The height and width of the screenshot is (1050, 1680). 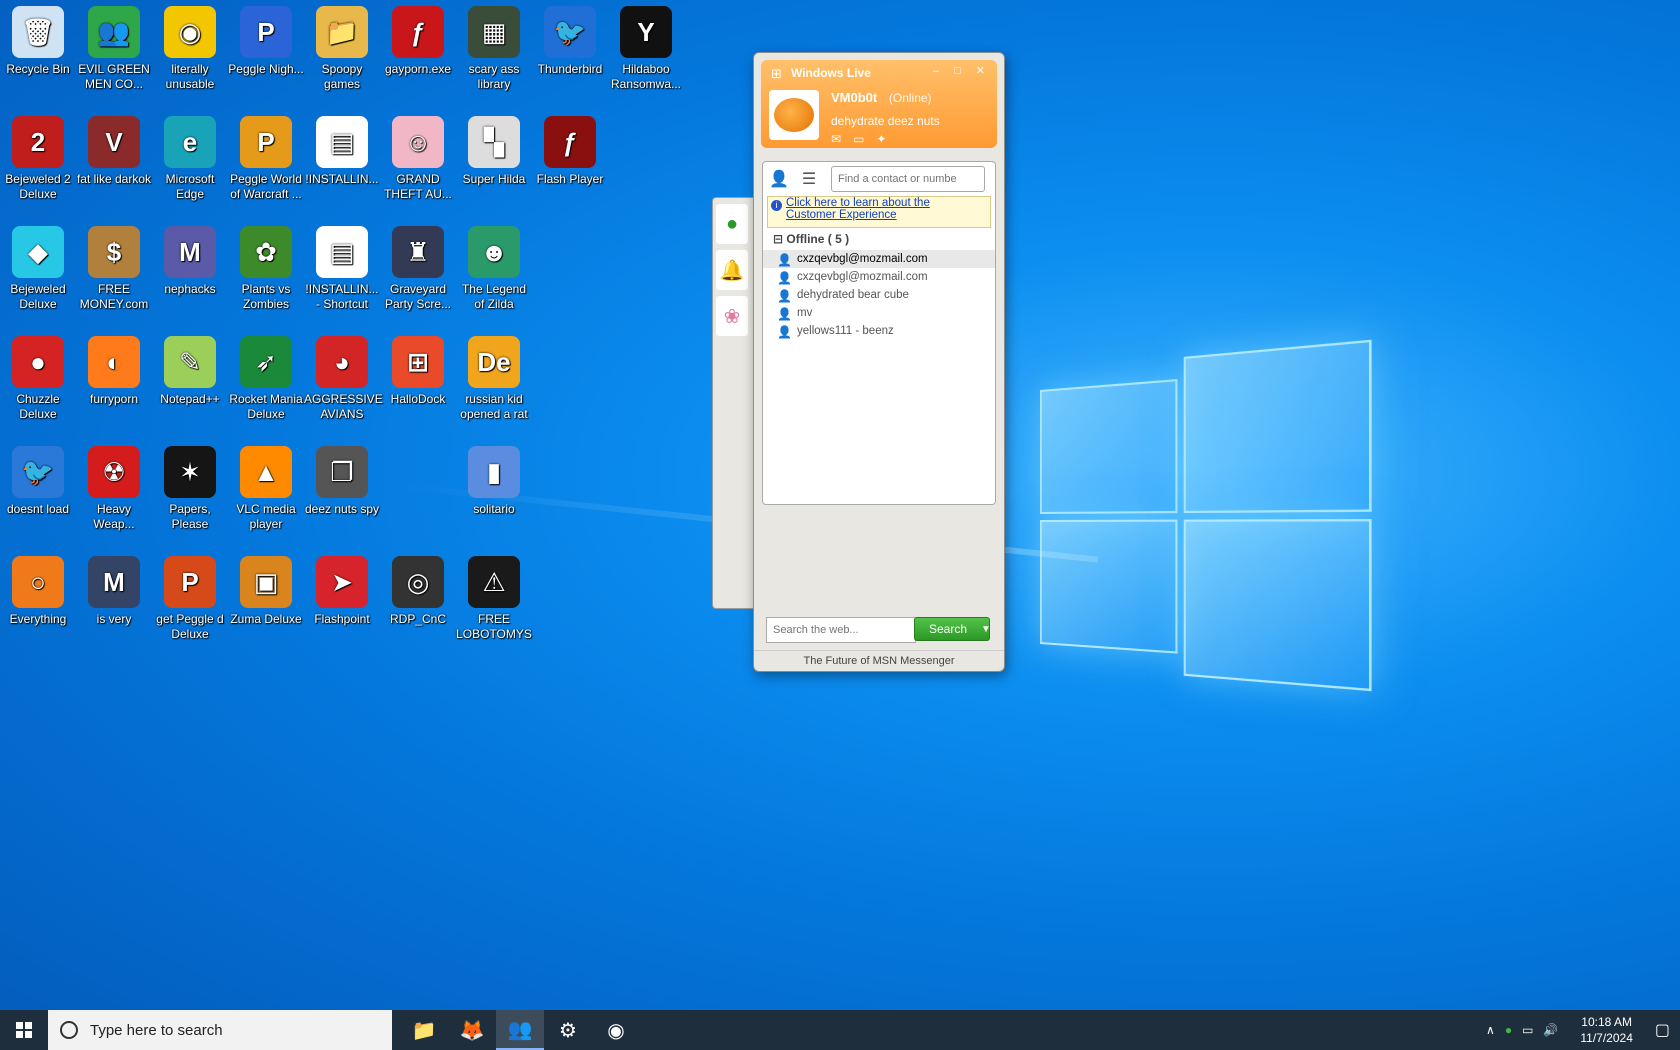 I want to click on desktop-icon: ➤ Flashpoint, so click(x=342, y=588).